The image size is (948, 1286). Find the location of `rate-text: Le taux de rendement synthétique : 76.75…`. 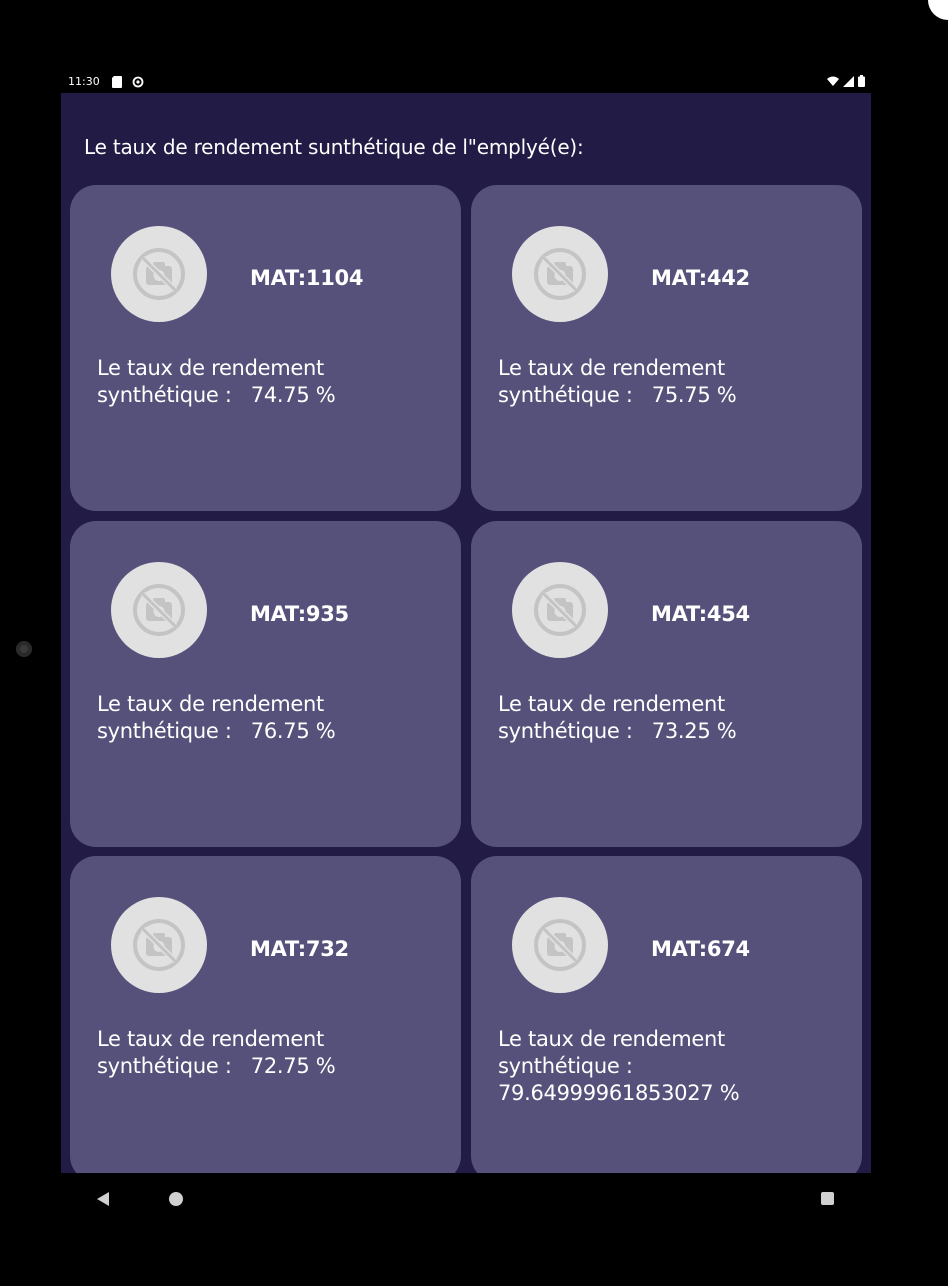

rate-text: Le taux de rendement synthétique : 76.75… is located at coordinates (267, 718).